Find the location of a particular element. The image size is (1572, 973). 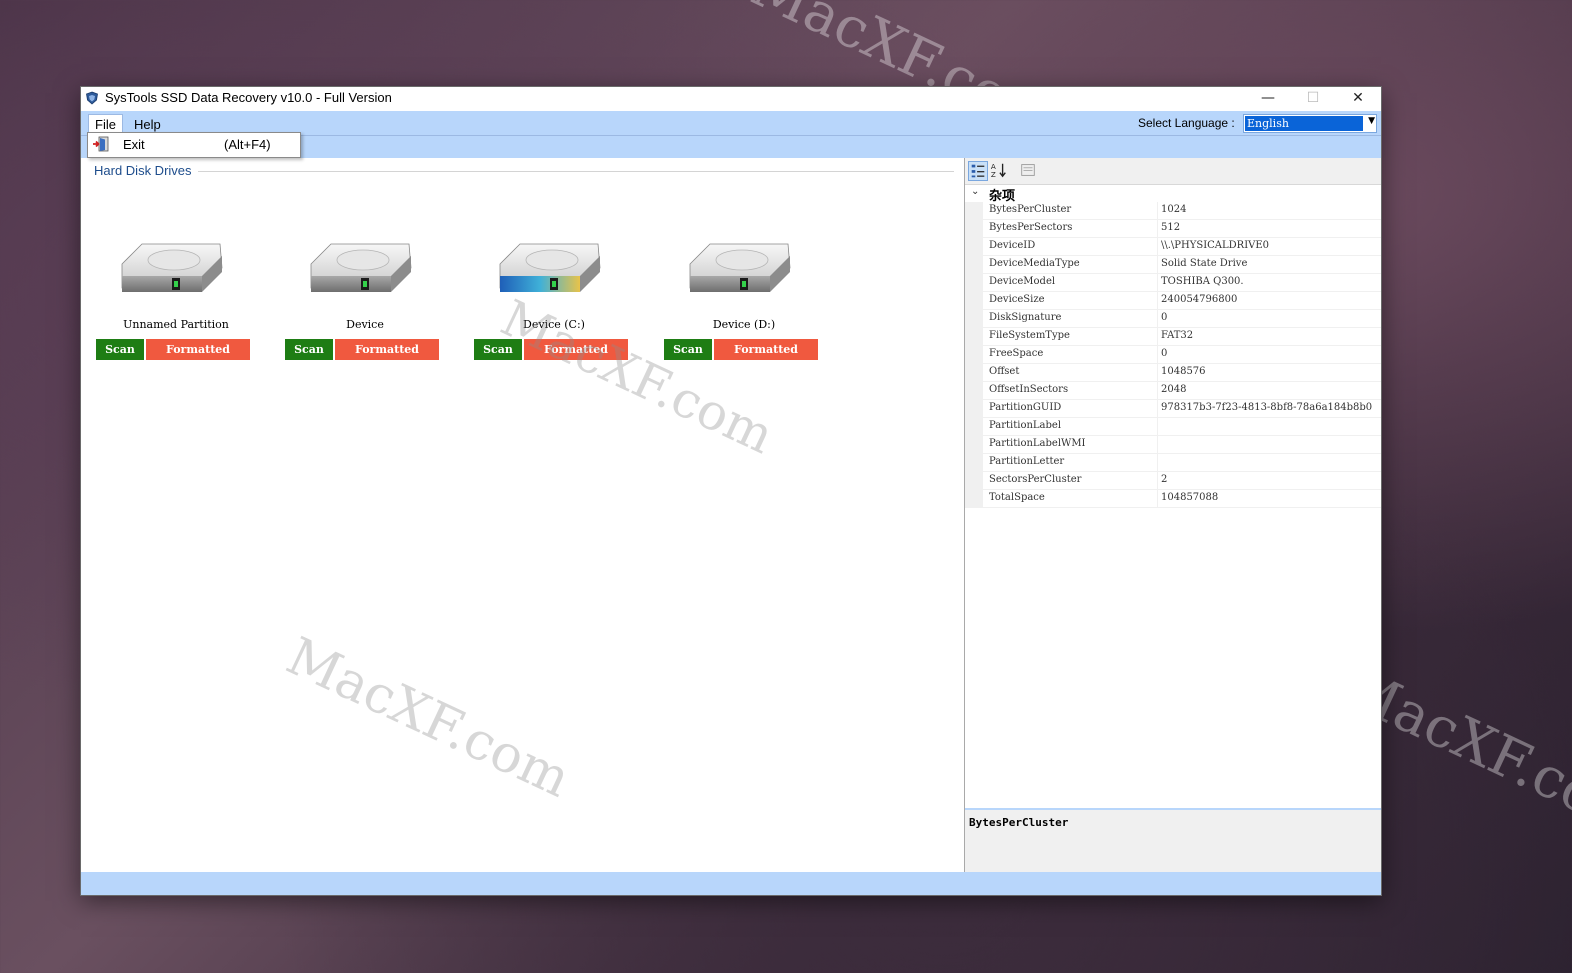

language-value: English is located at coordinates (1304, 123).